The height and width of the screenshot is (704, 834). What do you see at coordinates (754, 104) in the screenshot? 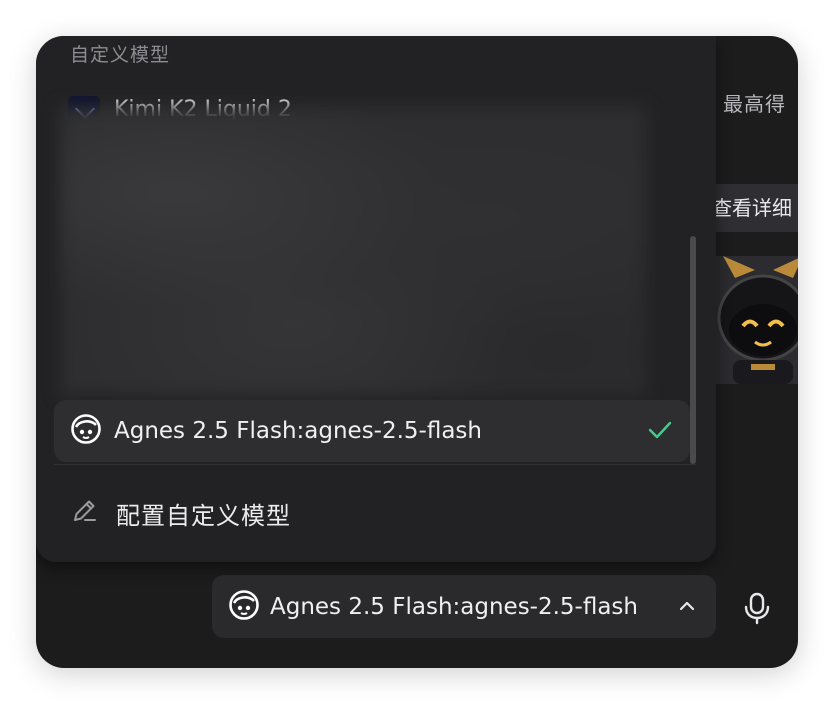
I see `background-heading: 最高得` at bounding box center [754, 104].